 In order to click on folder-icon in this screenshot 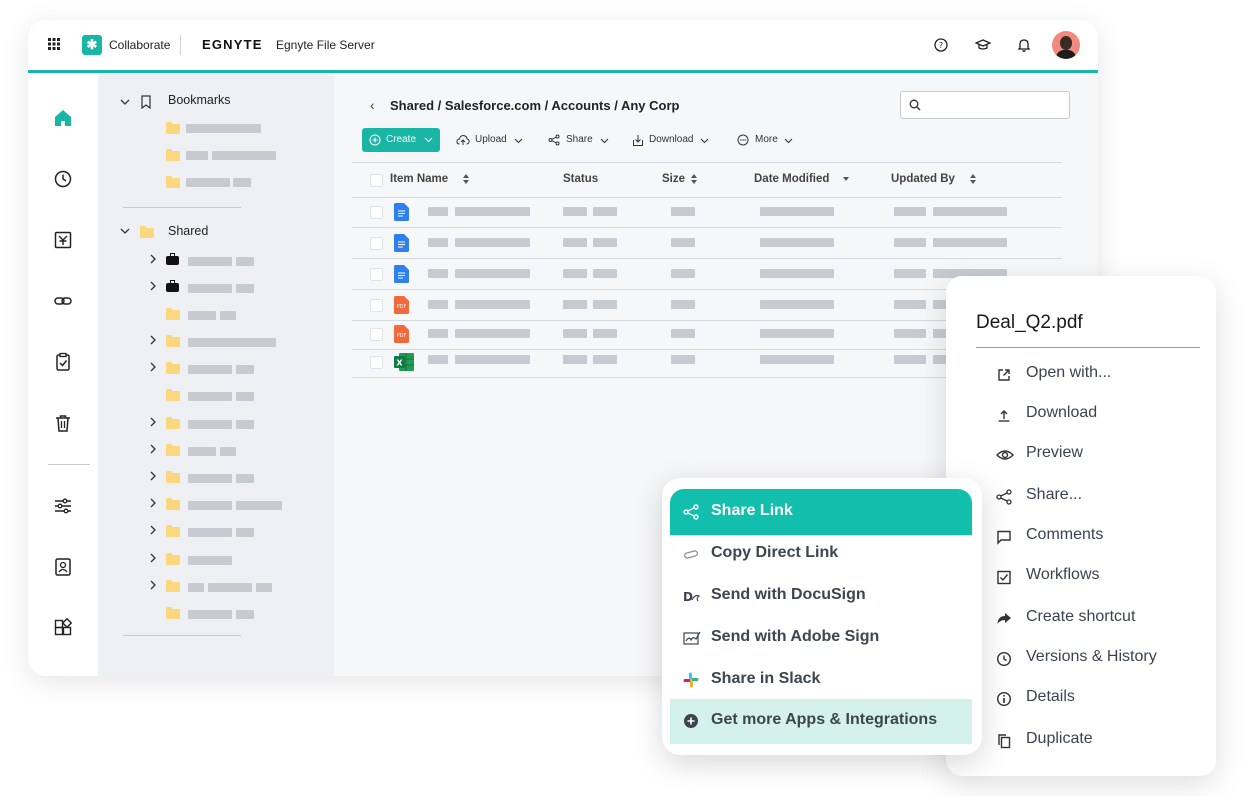, I will do `click(173, 155)`.